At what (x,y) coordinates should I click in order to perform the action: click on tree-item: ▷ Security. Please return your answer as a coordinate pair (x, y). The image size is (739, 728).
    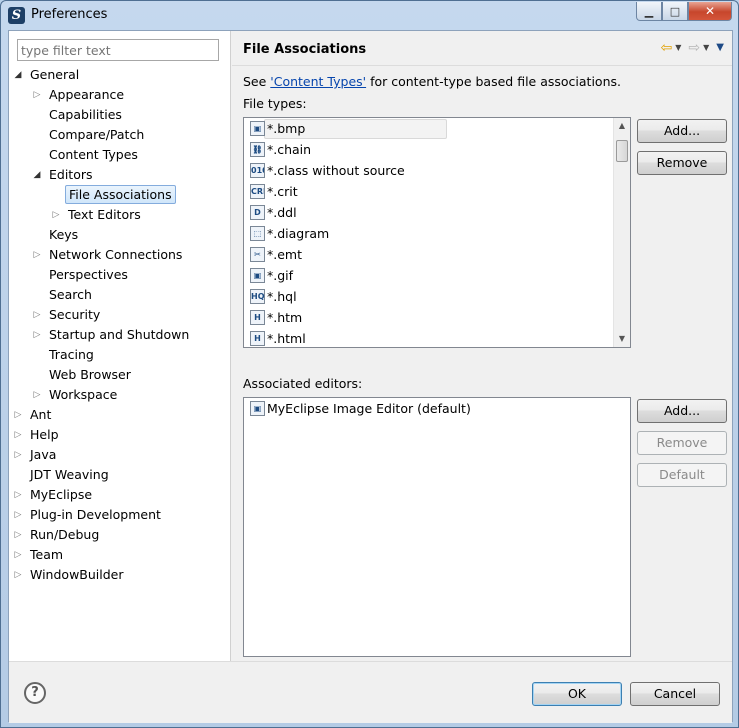
    Looking at the image, I should click on (120, 315).